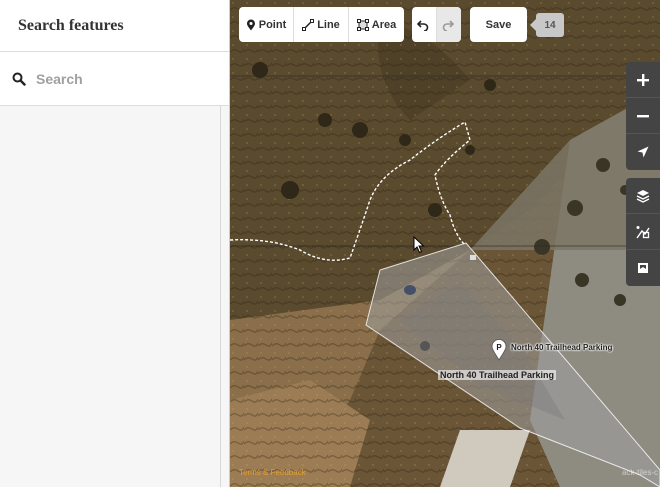 The width and height of the screenshot is (660, 487). What do you see at coordinates (272, 472) in the screenshot?
I see `terms-feedback-link: Terms & Feedback` at bounding box center [272, 472].